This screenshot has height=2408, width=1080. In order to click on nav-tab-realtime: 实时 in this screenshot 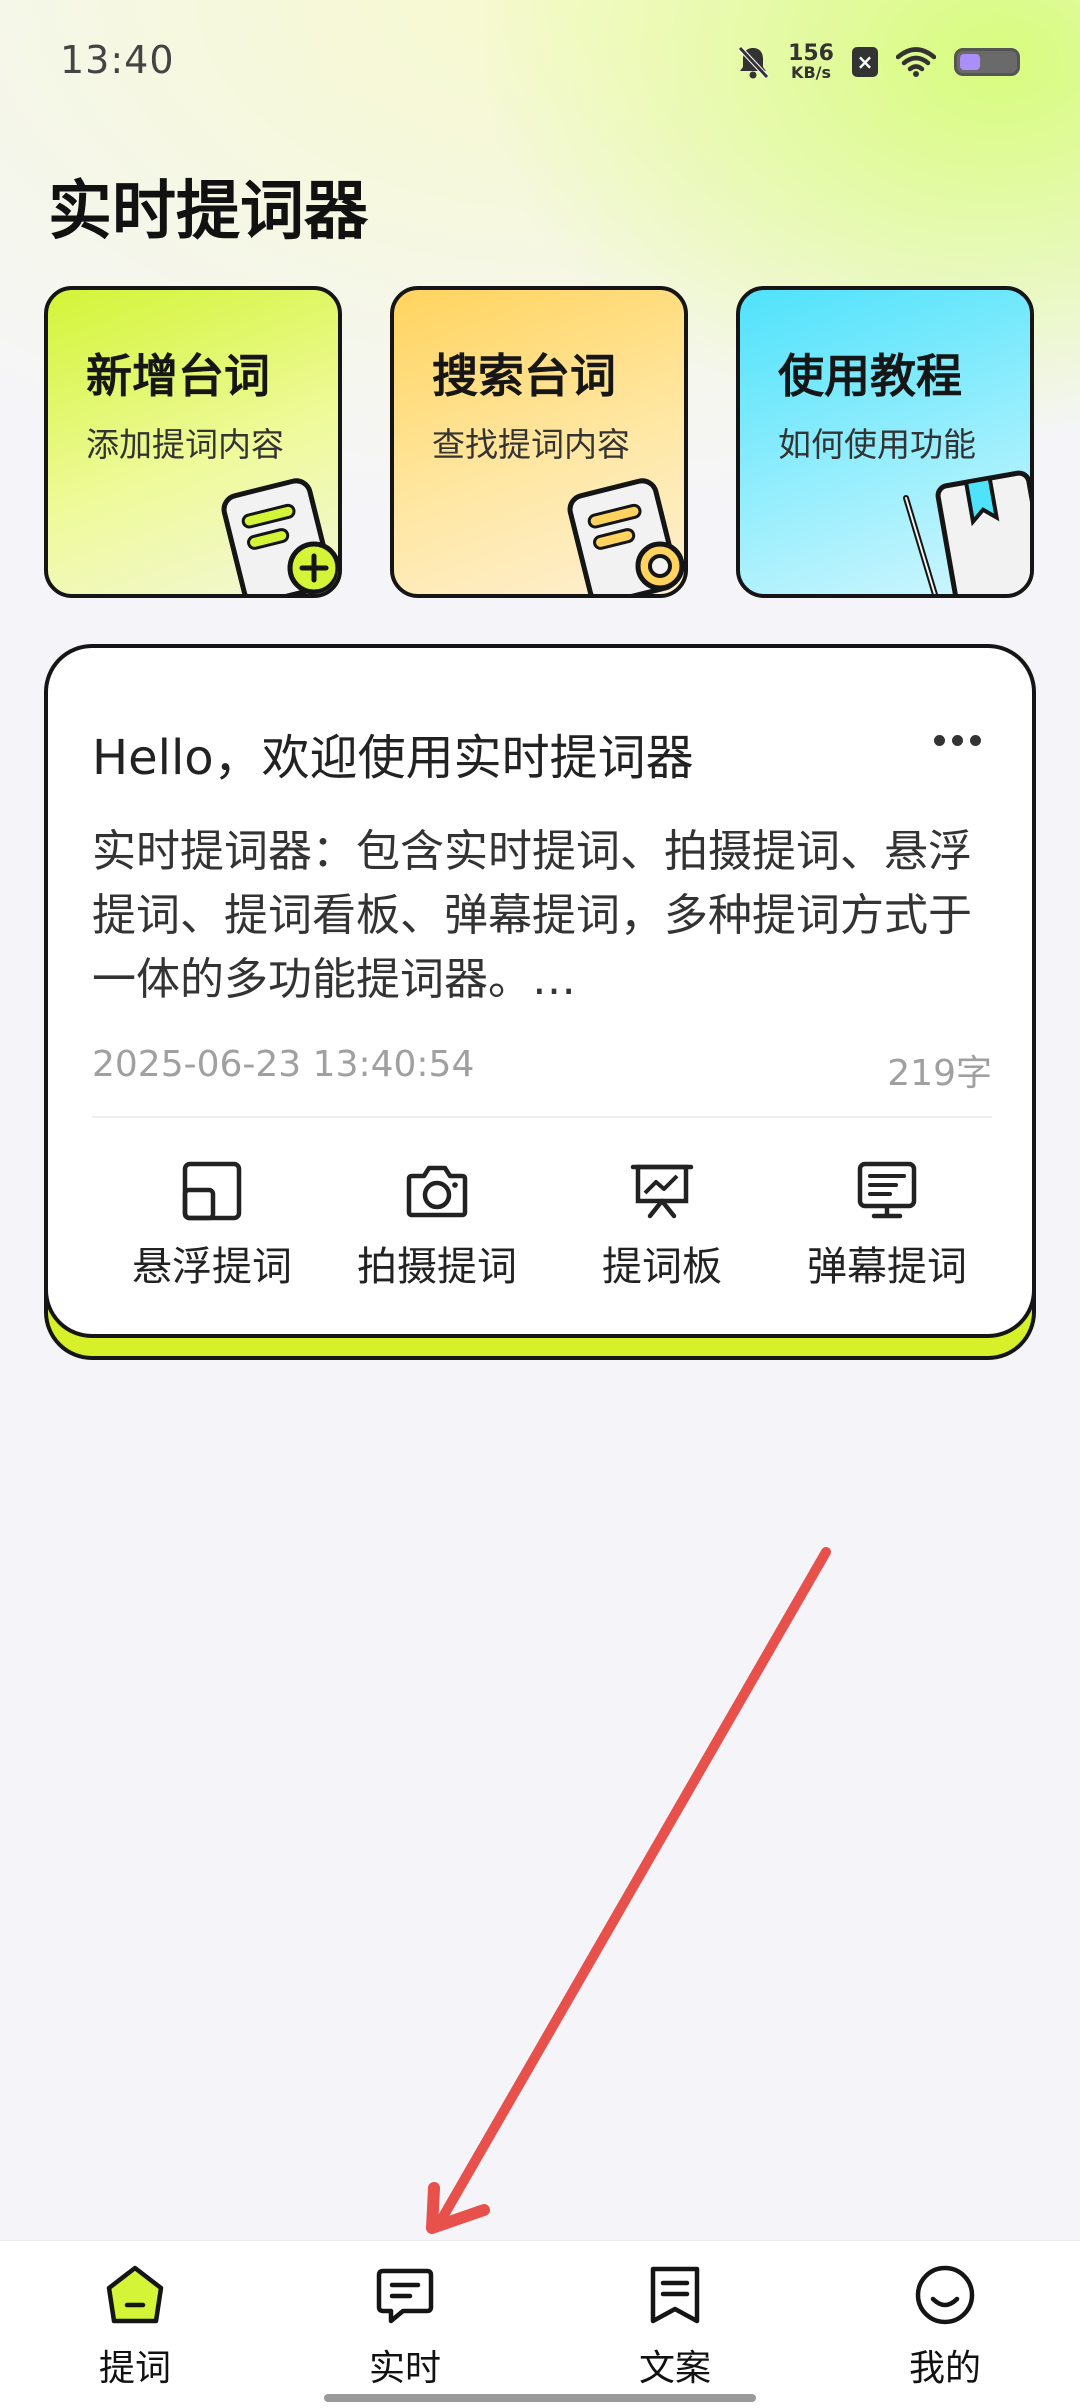, I will do `click(405, 2328)`.